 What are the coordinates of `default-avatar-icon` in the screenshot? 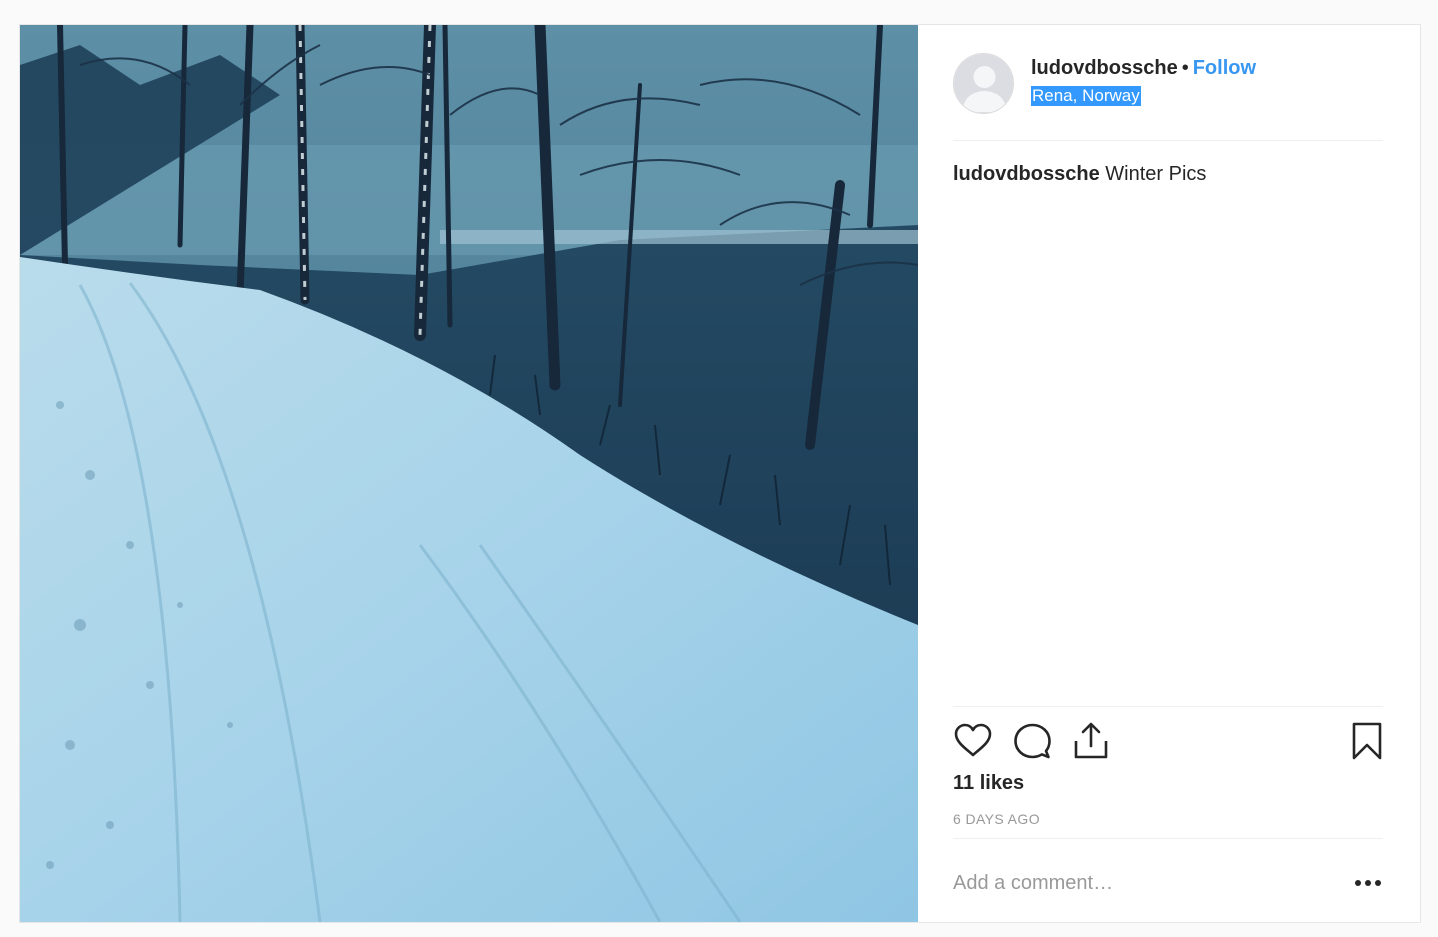 It's located at (983, 83).